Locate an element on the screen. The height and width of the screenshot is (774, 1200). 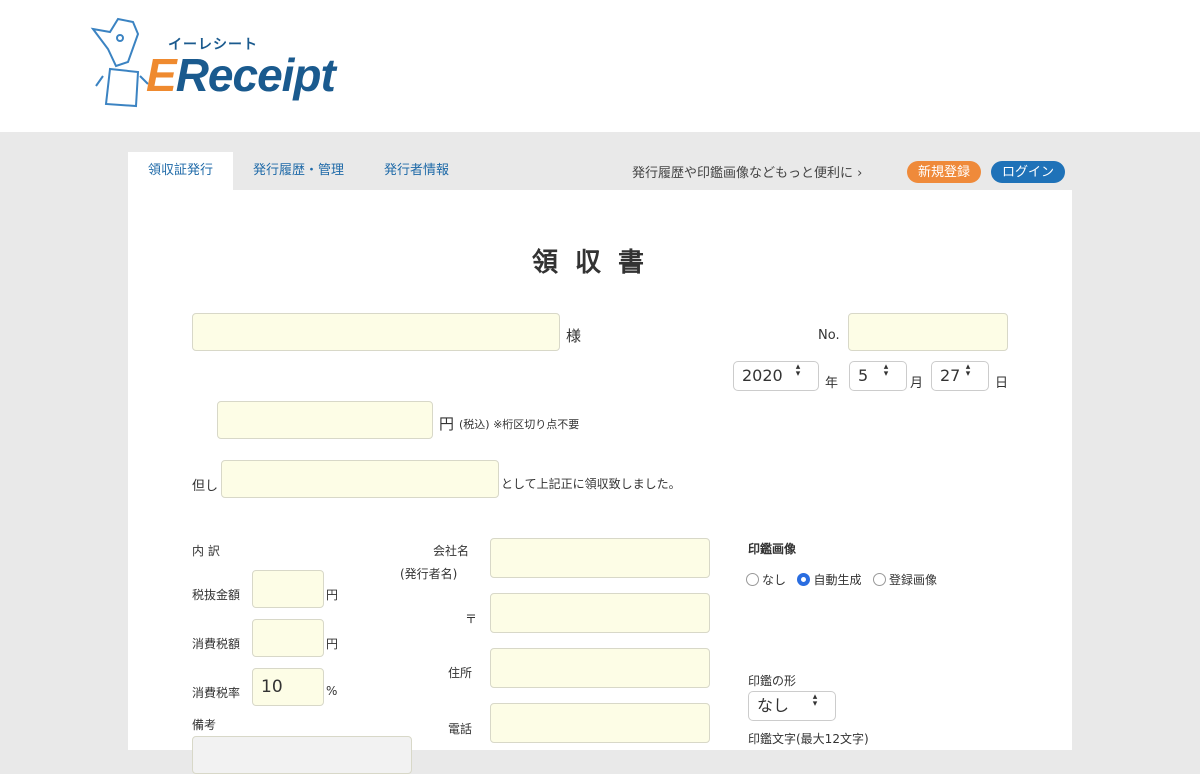
pretax-unit: 円 is located at coordinates (332, 595).